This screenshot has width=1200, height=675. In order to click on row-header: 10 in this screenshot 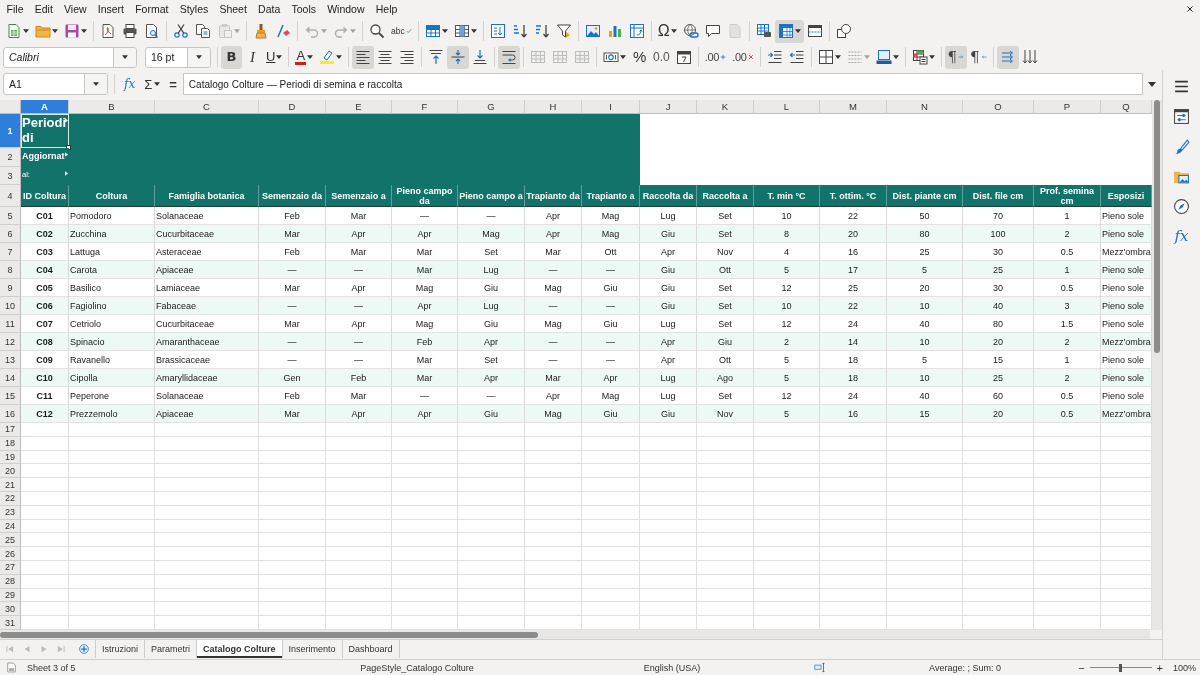, I will do `click(10, 306)`.